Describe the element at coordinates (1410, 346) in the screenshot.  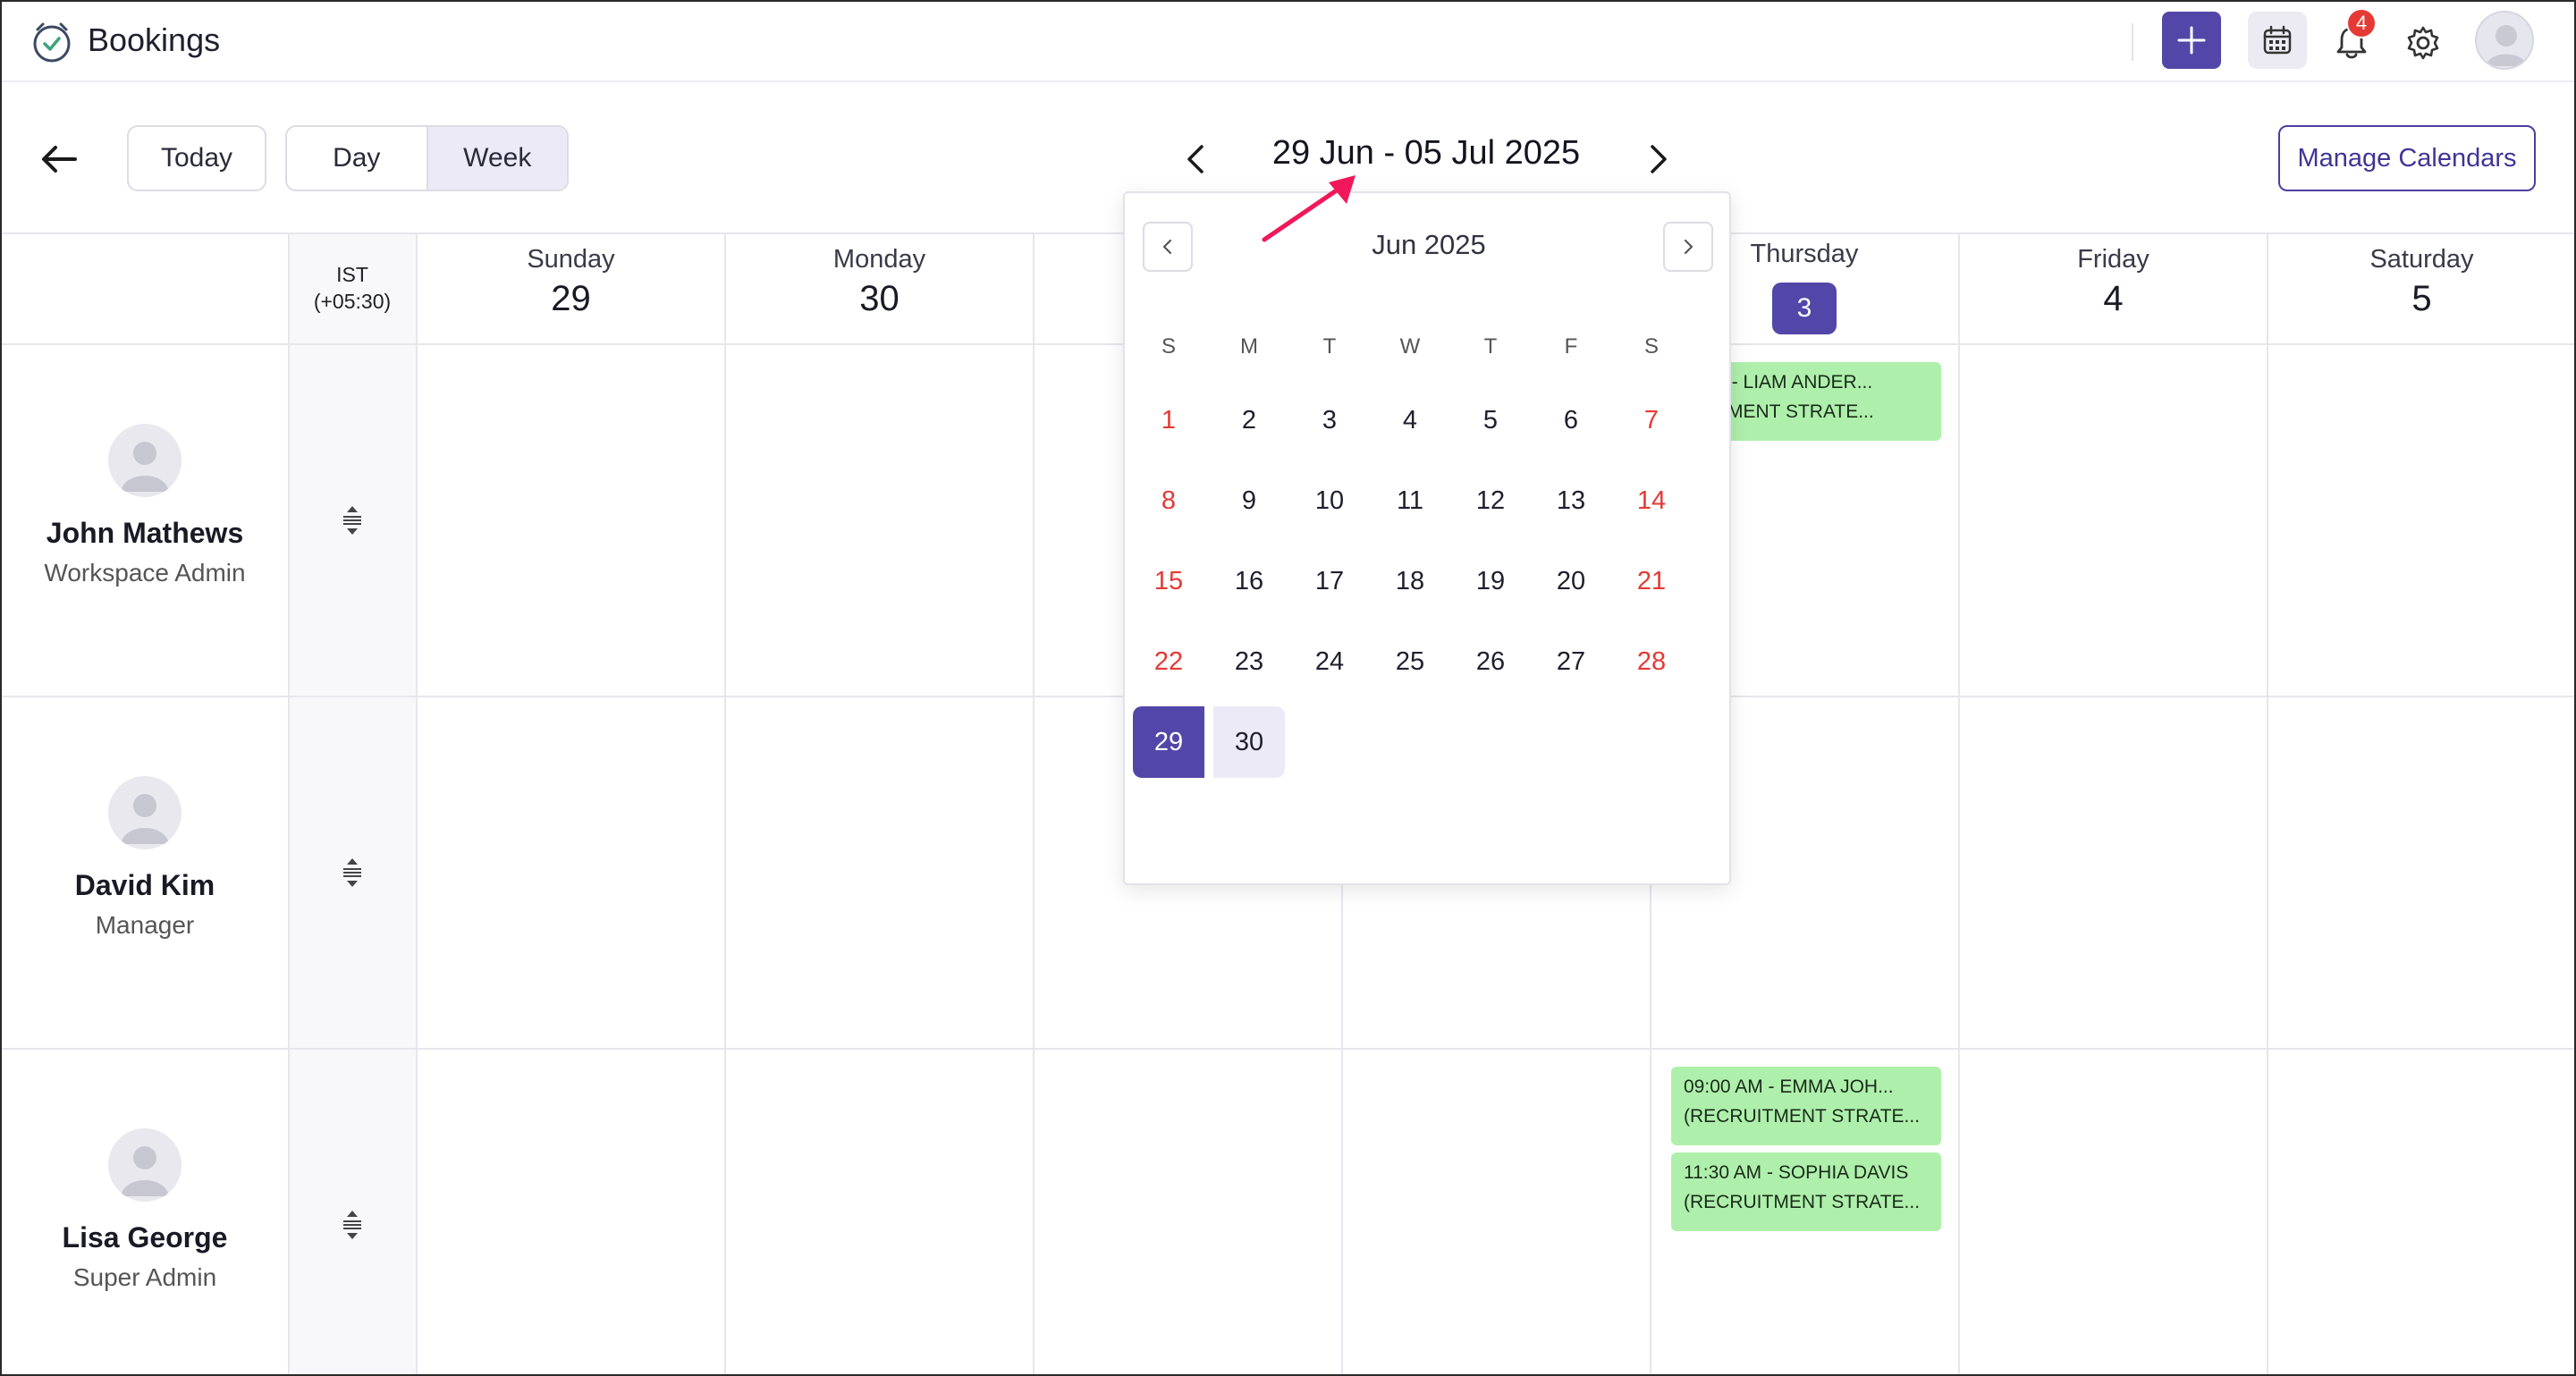
I see `weekday-header: W` at that location.